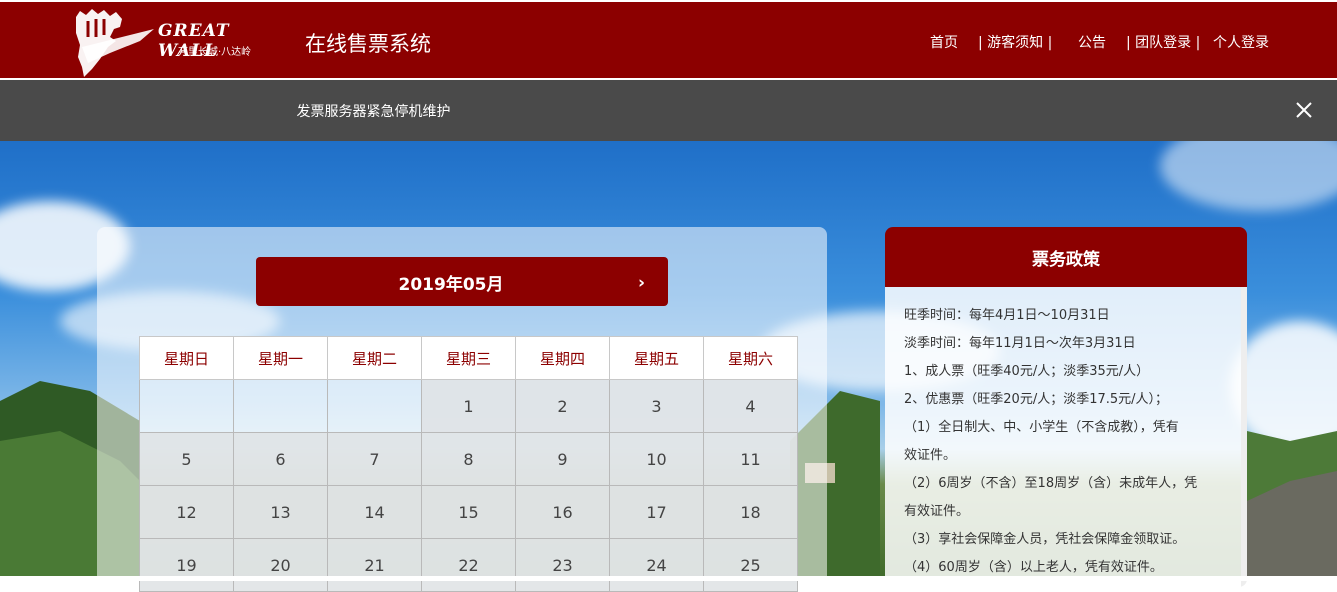 The width and height of the screenshot is (1337, 592). Describe the element at coordinates (186, 358) in the screenshot. I see `weekday-sun: 星期日` at that location.